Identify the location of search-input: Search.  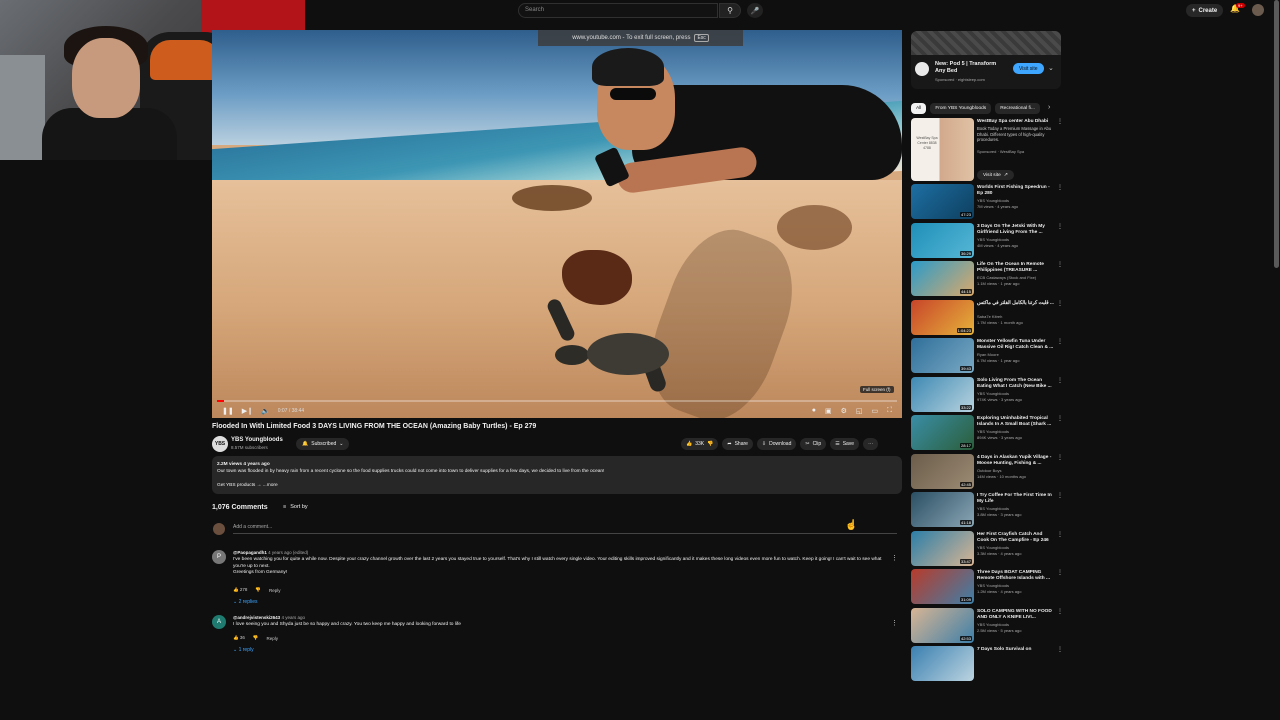
(618, 10).